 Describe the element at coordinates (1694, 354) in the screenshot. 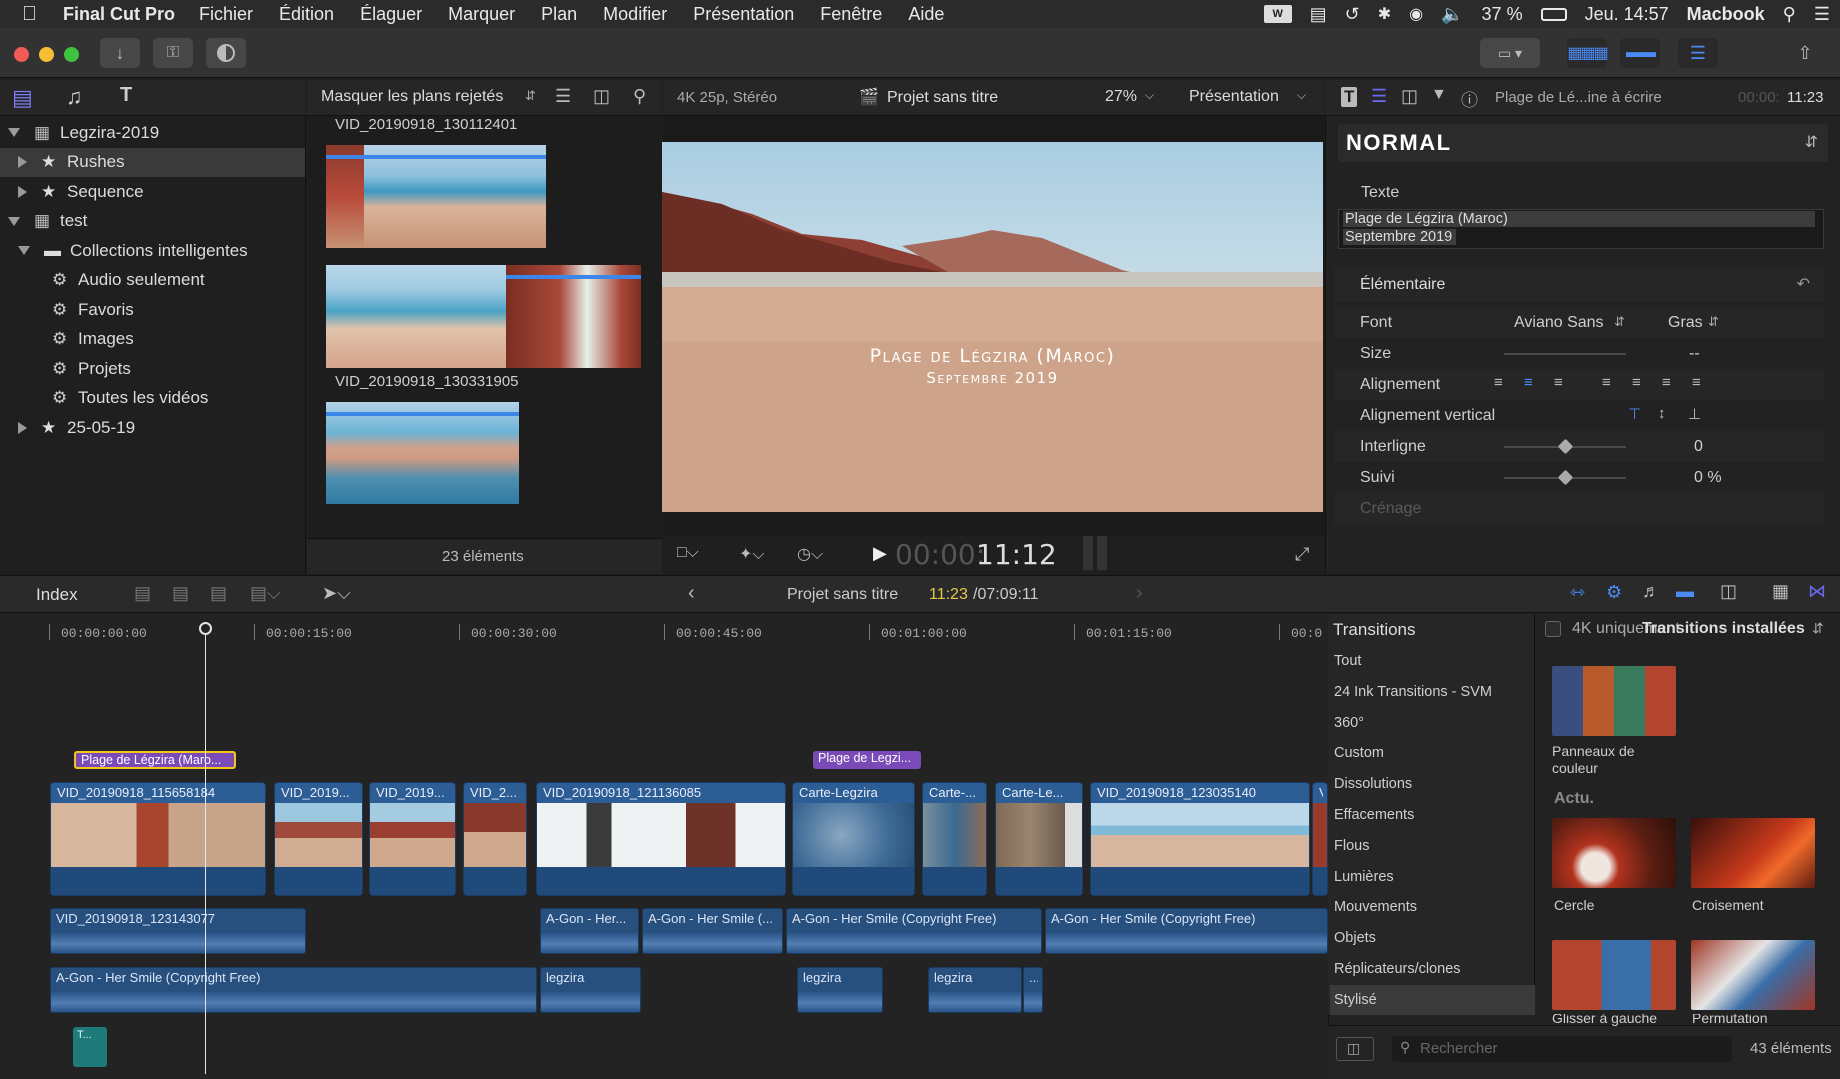

I see `size-value: --` at that location.